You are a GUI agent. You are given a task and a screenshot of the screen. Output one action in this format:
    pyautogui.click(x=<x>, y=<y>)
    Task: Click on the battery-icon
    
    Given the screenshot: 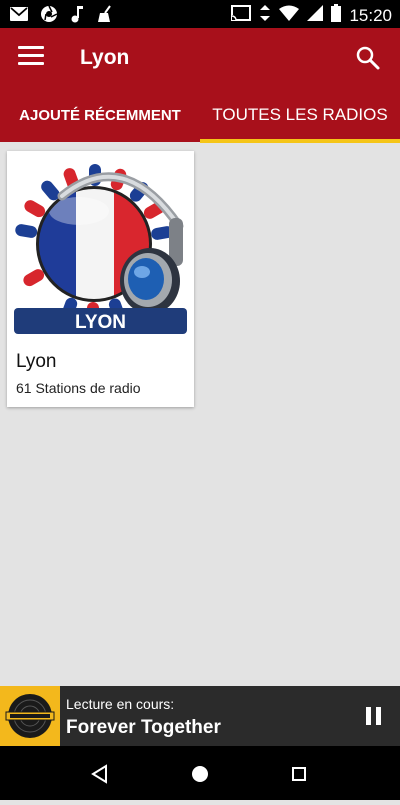 What is the action you would take?
    pyautogui.click(x=336, y=15)
    